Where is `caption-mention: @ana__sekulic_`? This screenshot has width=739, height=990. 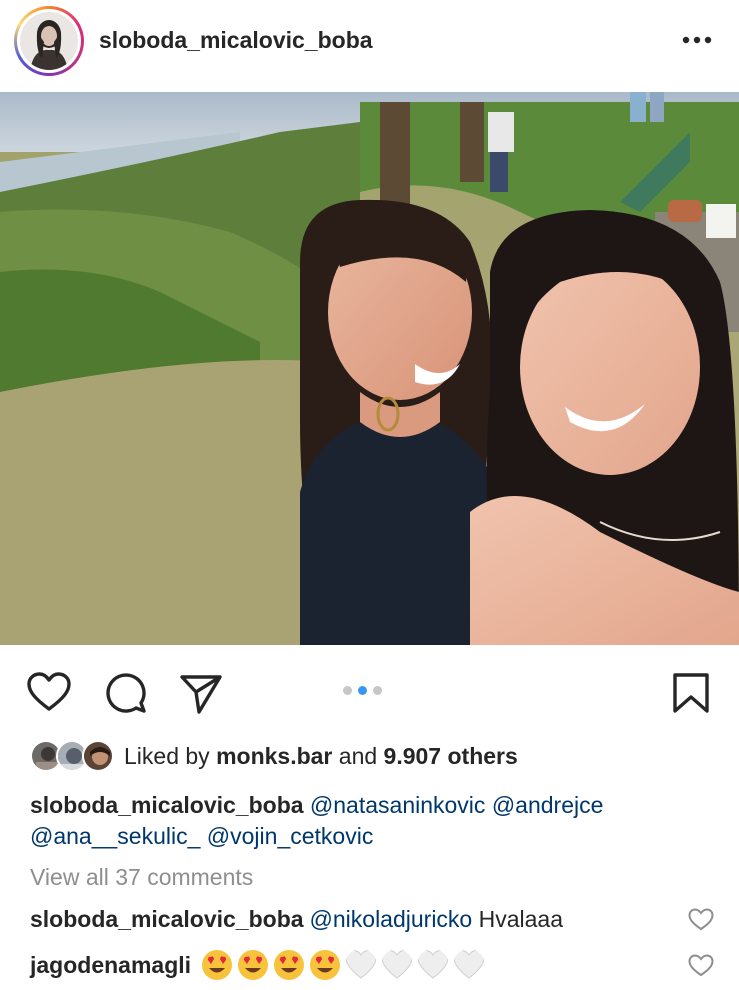 caption-mention: @ana__sekulic_ is located at coordinates (115, 836).